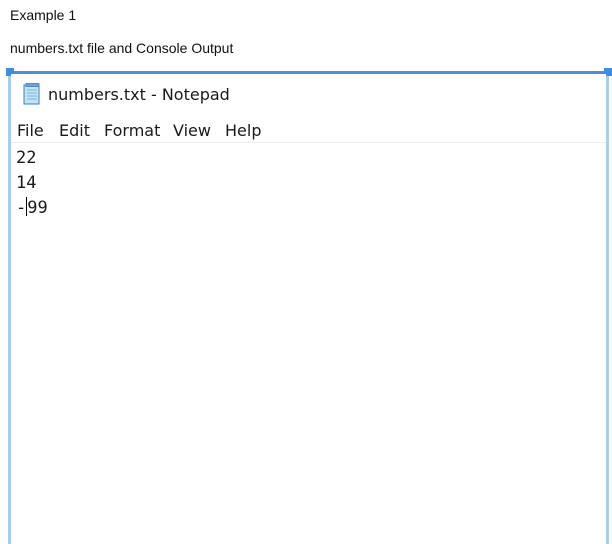  I want to click on menu-help: Help, so click(243, 130).